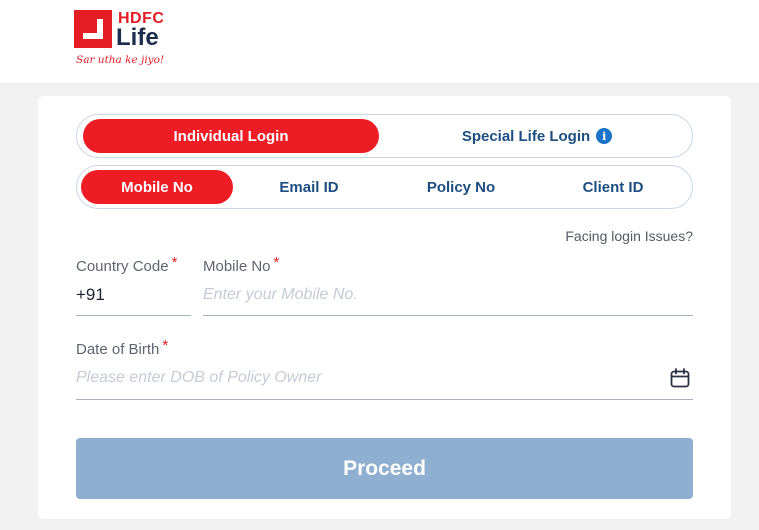 This screenshot has width=759, height=530. I want to click on dob-input, so click(366, 378).